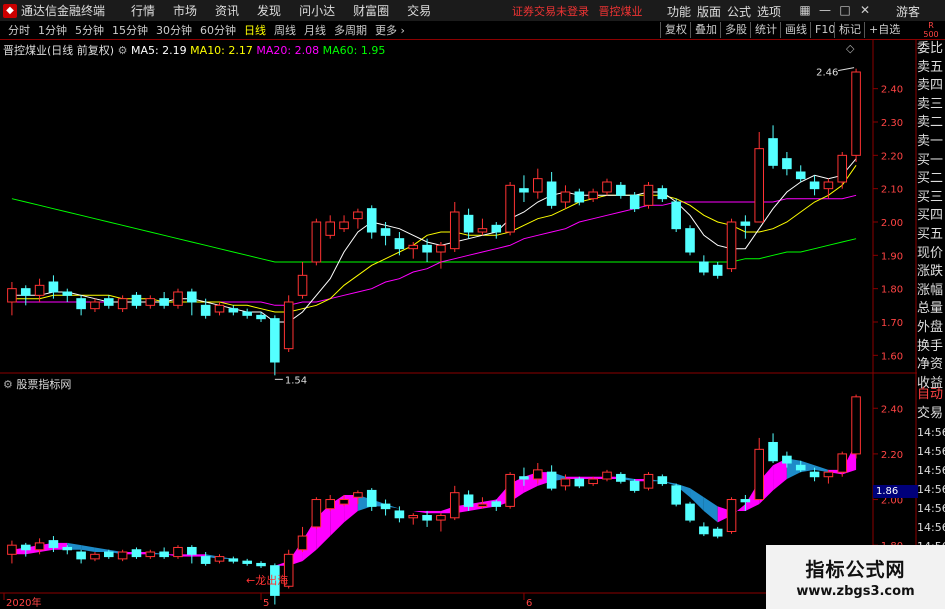 The height and width of the screenshot is (609, 945). I want to click on indicator-title: ⚙ 股票指标网, so click(37, 384).